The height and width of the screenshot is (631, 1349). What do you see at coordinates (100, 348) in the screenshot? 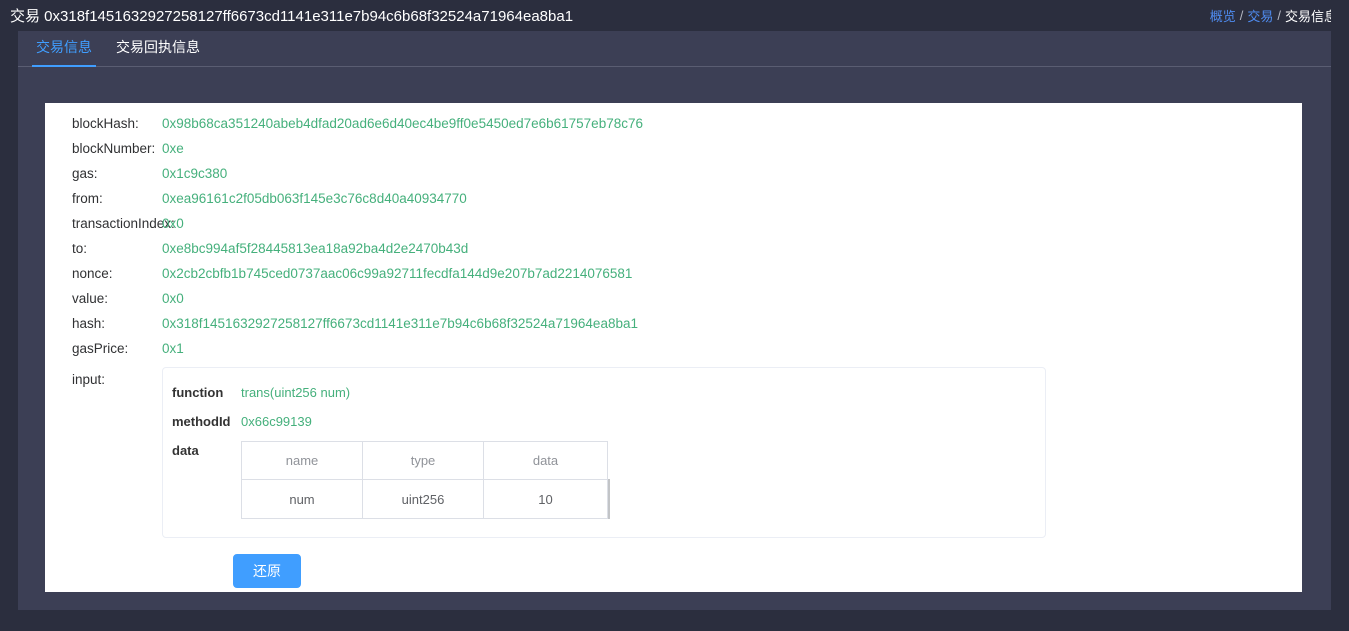
I see `field-label-gasprice: gasPrice:` at bounding box center [100, 348].